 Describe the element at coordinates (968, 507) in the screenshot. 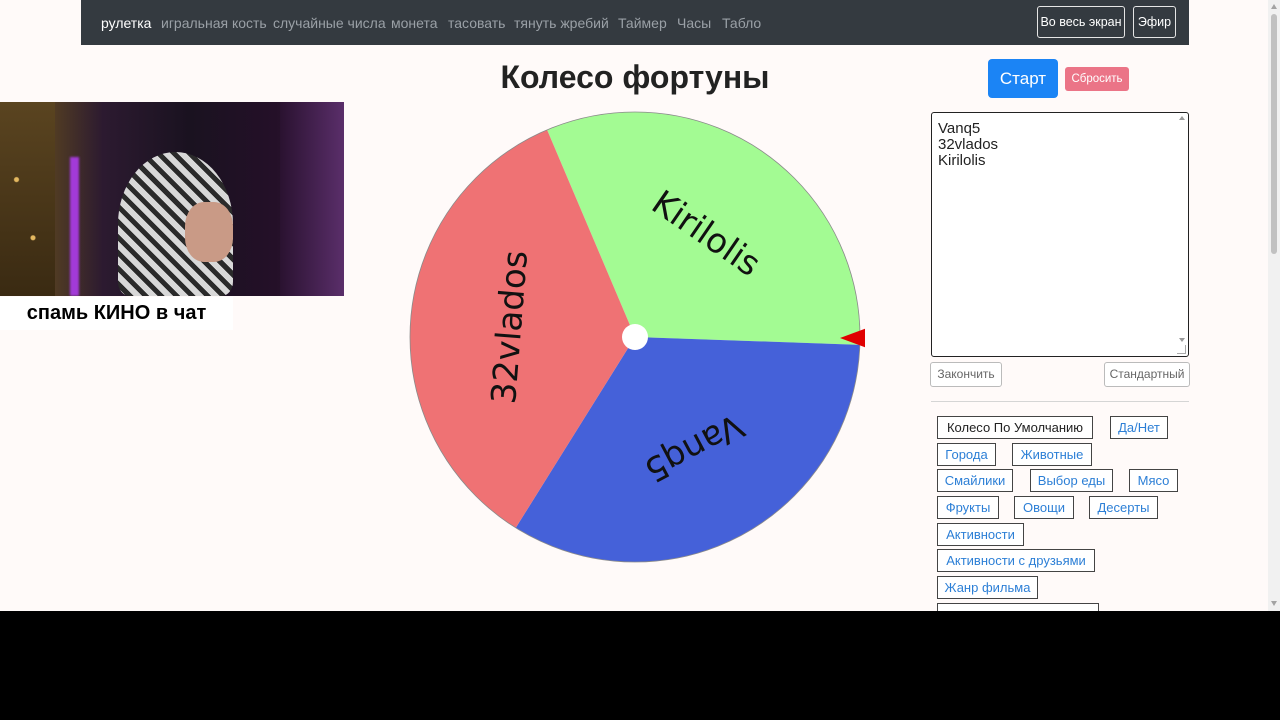

I see `preset-fruits: Фрукты` at that location.